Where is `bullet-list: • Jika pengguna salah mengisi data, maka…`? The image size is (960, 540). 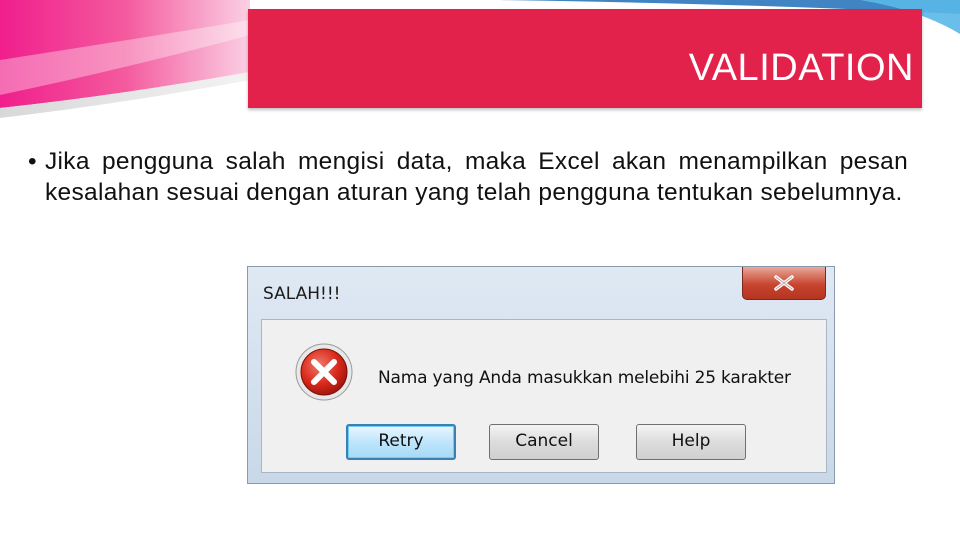
bullet-list: • Jika pengguna salah mengisi data, maka… is located at coordinates (468, 177).